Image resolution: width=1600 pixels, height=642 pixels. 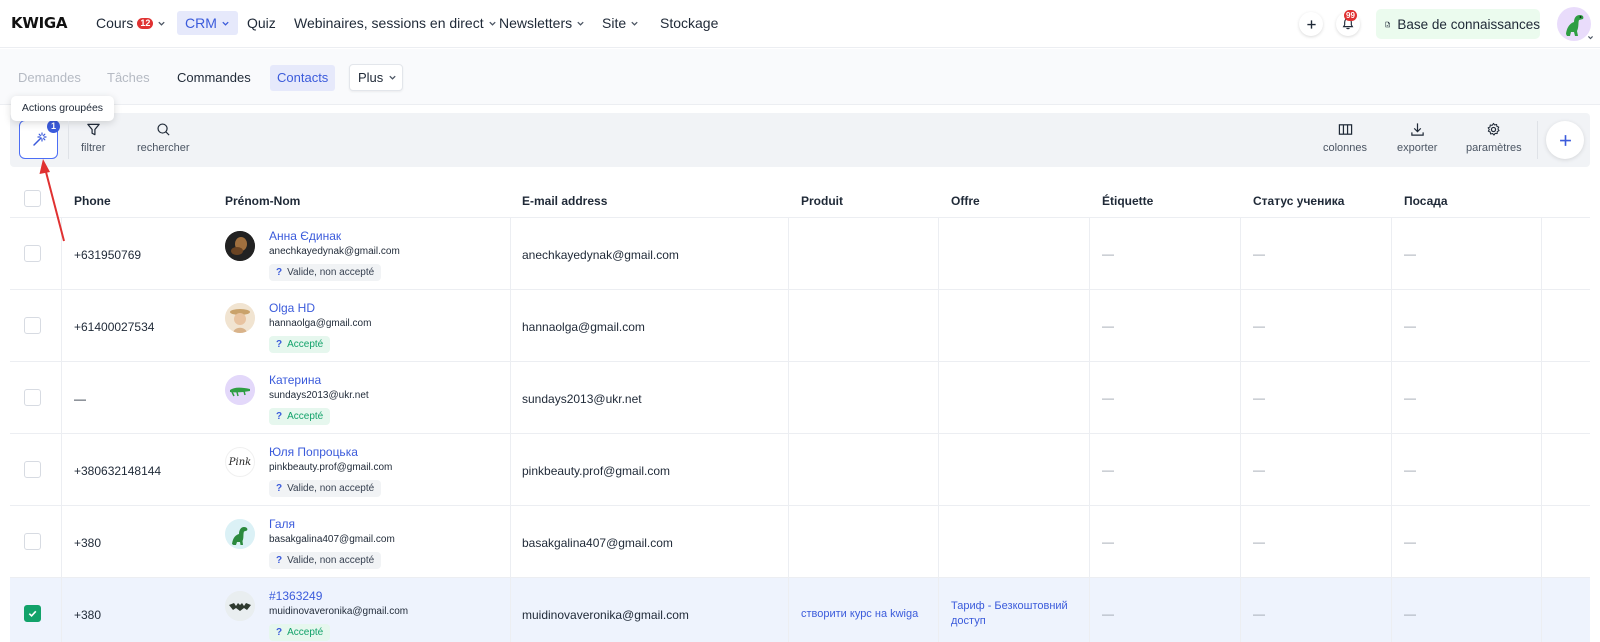 What do you see at coordinates (1345, 138) in the screenshot?
I see `columns-button: colonnes` at bounding box center [1345, 138].